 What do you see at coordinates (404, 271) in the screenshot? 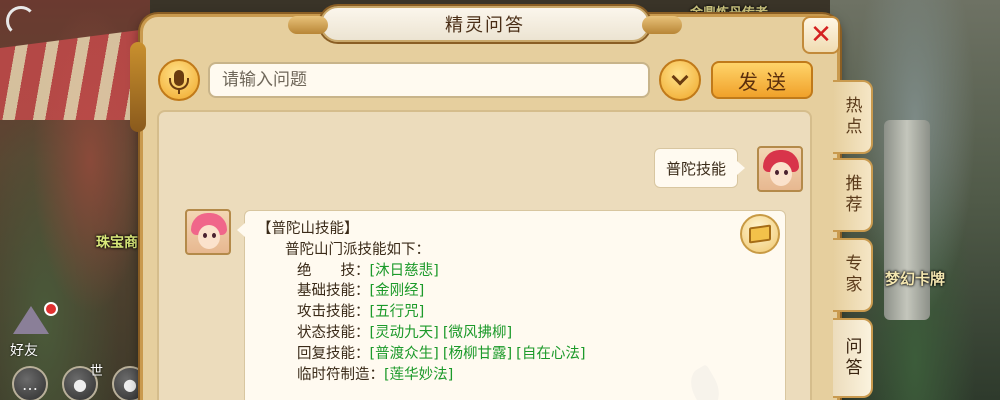
I see `skill-link: [沐日慈悲]` at bounding box center [404, 271].